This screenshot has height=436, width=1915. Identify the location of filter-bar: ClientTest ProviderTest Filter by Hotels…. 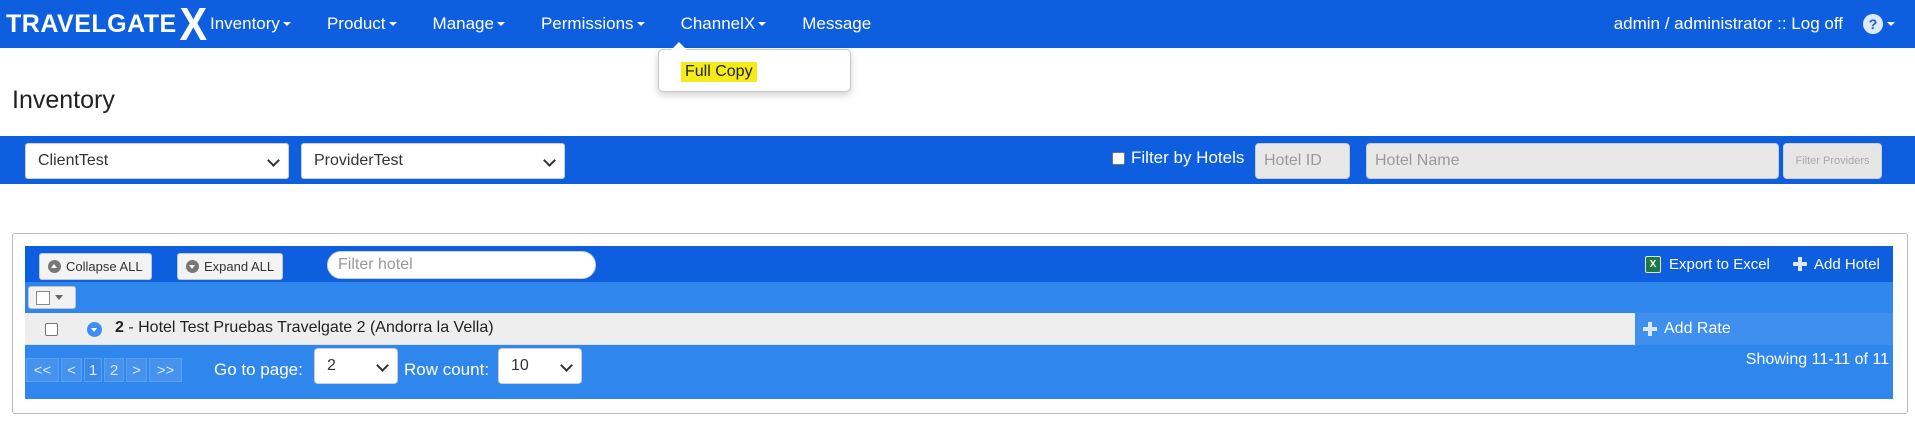
(957, 160).